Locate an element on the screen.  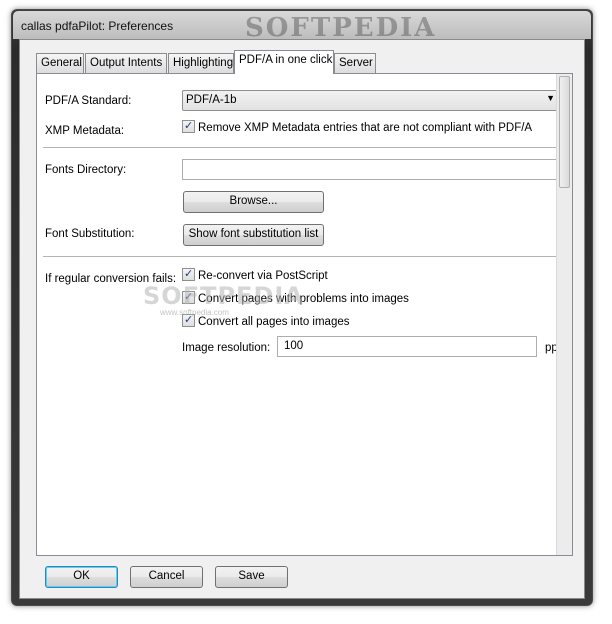
font-substitution-label: Font Substitution: is located at coordinates (90, 234).